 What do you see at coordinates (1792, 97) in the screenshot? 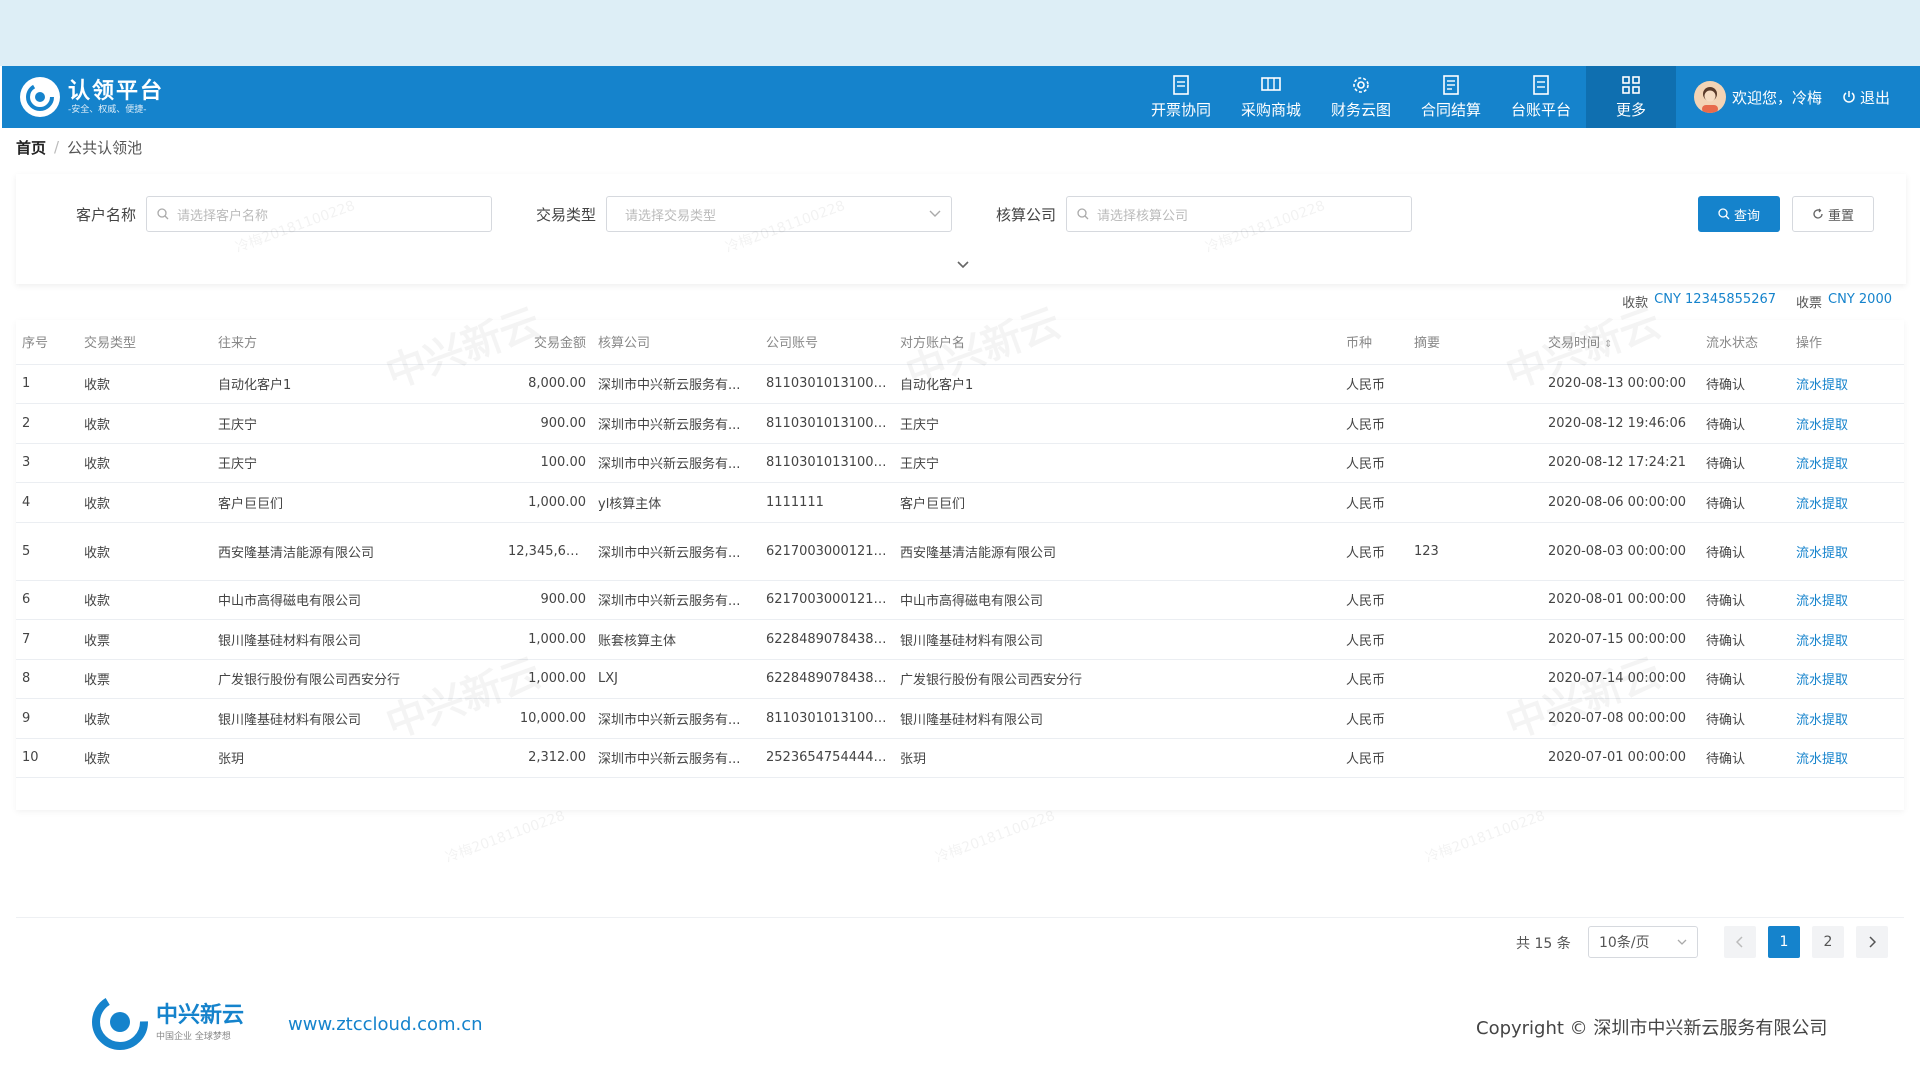
I see `user-area: 欢迎您，冷梅 退出` at bounding box center [1792, 97].